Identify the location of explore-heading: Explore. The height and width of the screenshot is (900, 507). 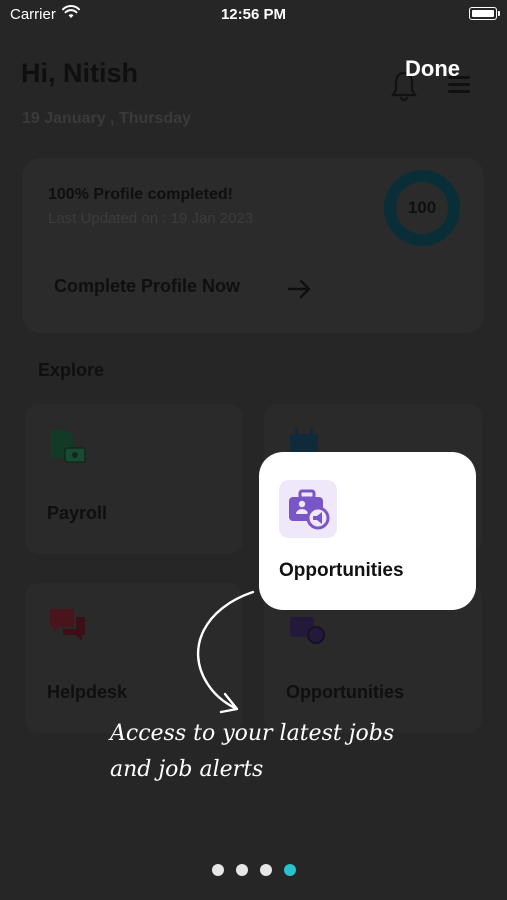
(71, 370).